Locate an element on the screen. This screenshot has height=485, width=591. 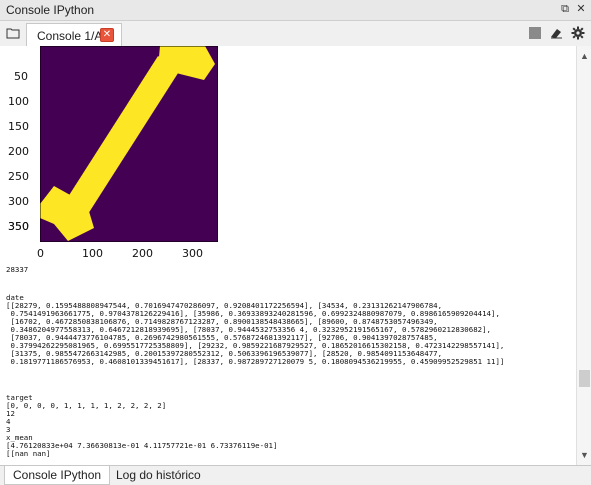
tab-console-ipython: Console IPython is located at coordinates (57, 475).